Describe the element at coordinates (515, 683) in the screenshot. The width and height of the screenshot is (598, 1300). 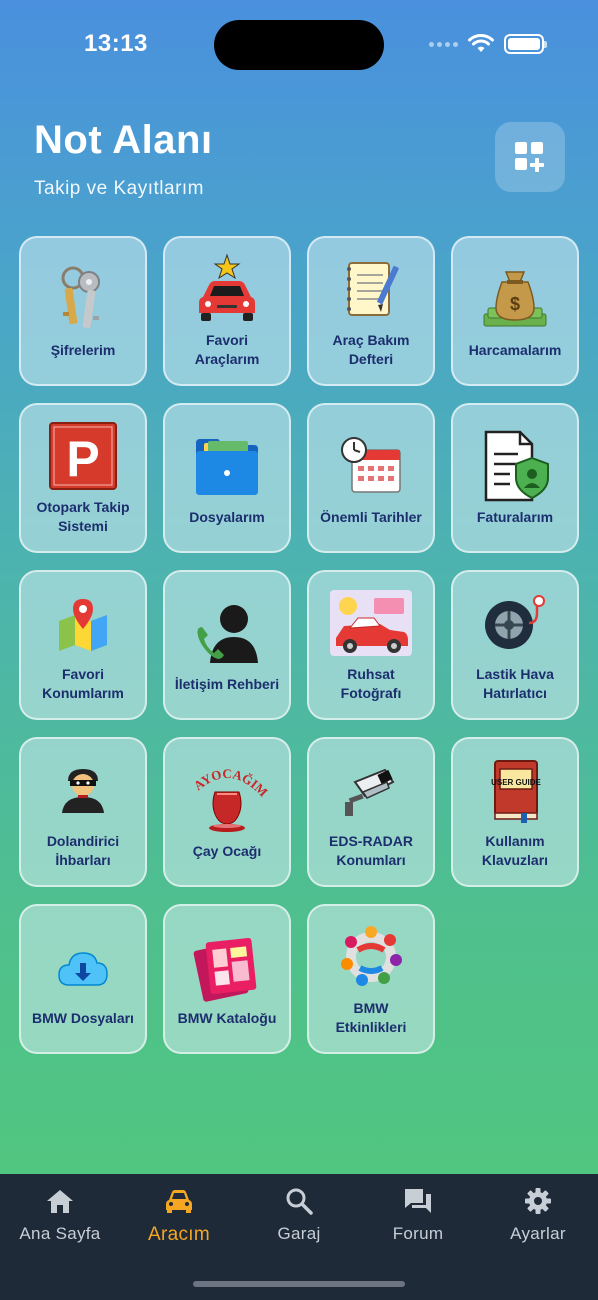
I see `tile-label: Lastik Hava Hatırlatıcı` at that location.